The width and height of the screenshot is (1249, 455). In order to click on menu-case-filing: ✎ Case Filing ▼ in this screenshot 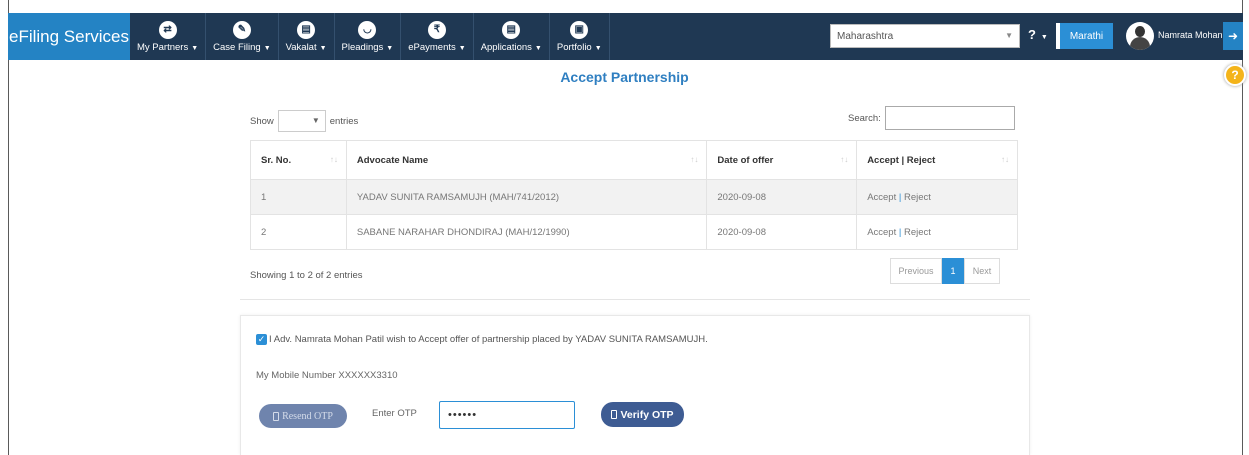, I will do `click(242, 36)`.